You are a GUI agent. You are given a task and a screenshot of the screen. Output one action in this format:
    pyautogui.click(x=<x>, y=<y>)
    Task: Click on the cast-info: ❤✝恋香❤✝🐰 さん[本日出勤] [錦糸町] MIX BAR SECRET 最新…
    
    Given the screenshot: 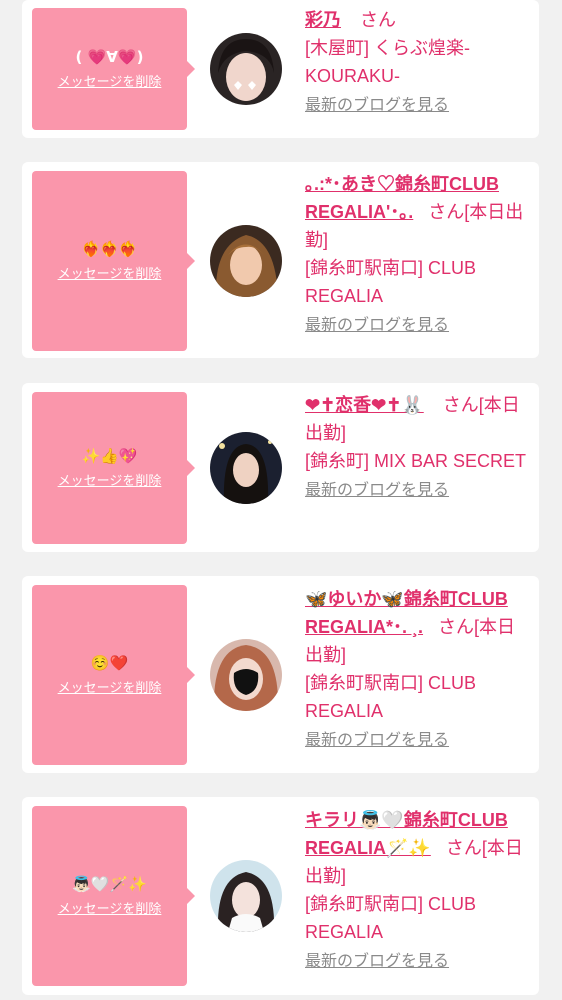 What is the action you would take?
    pyautogui.click(x=419, y=447)
    